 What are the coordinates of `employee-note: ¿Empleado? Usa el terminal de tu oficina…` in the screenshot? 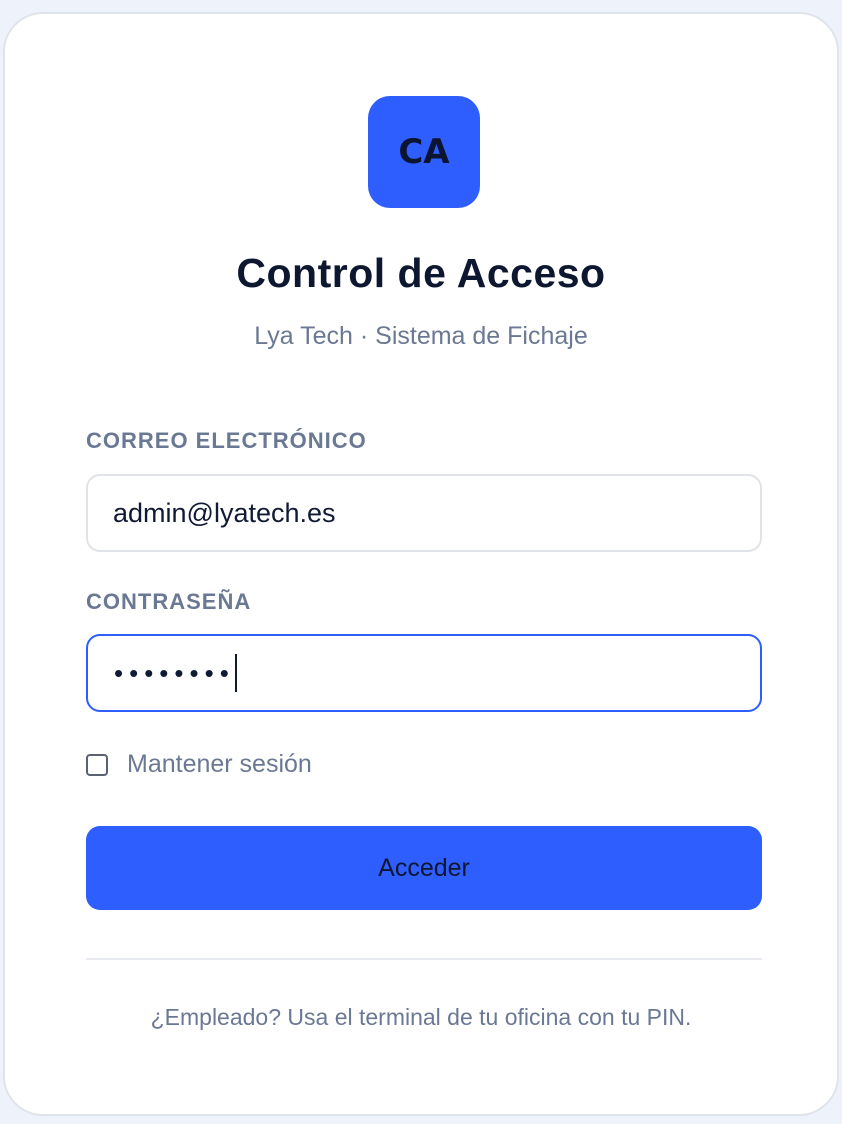 It's located at (421, 1017).